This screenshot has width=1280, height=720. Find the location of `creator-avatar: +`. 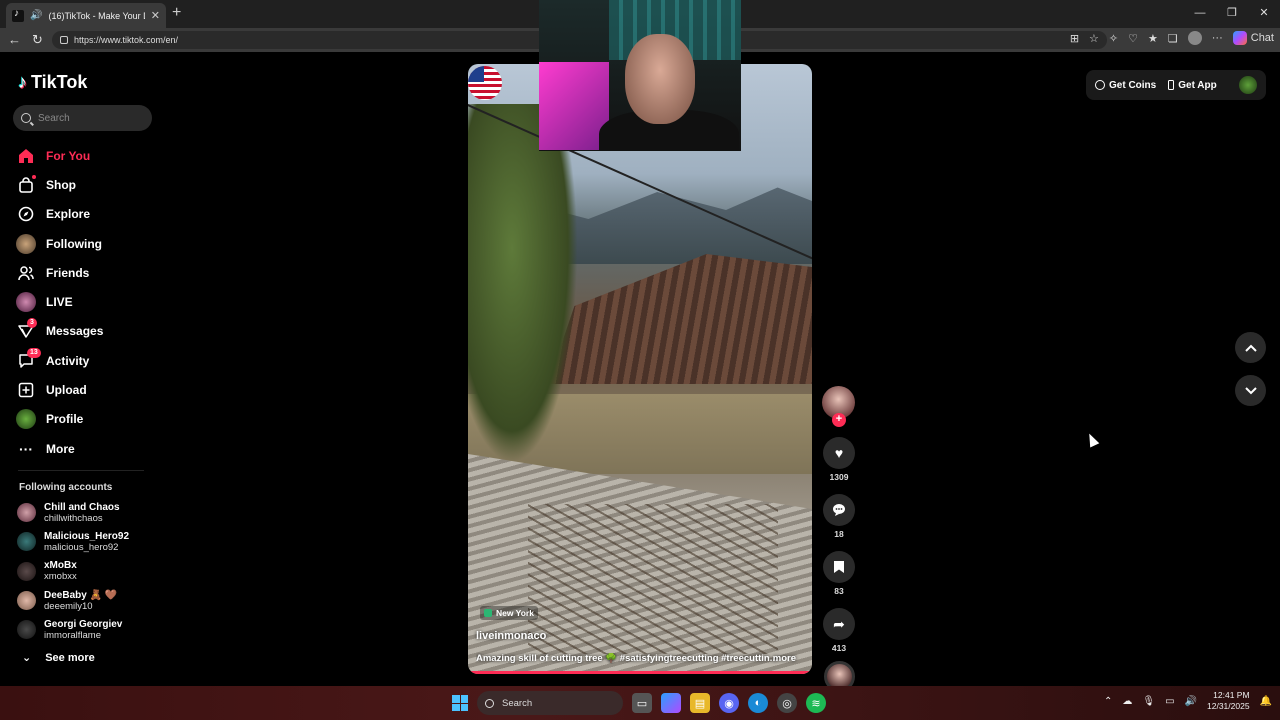

creator-avatar: + is located at coordinates (838, 406).